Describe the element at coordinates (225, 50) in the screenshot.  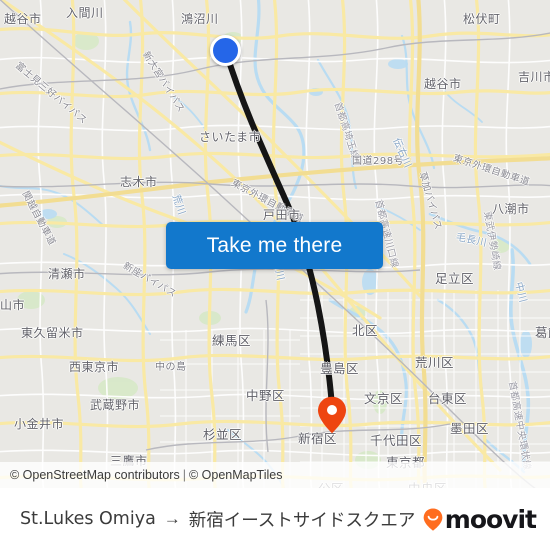
I see `origin-marker-icon` at that location.